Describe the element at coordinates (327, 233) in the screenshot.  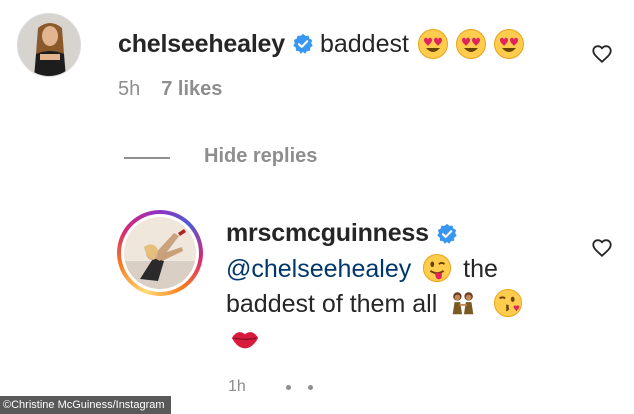
I see `reply-username: mrscmcguinness` at that location.